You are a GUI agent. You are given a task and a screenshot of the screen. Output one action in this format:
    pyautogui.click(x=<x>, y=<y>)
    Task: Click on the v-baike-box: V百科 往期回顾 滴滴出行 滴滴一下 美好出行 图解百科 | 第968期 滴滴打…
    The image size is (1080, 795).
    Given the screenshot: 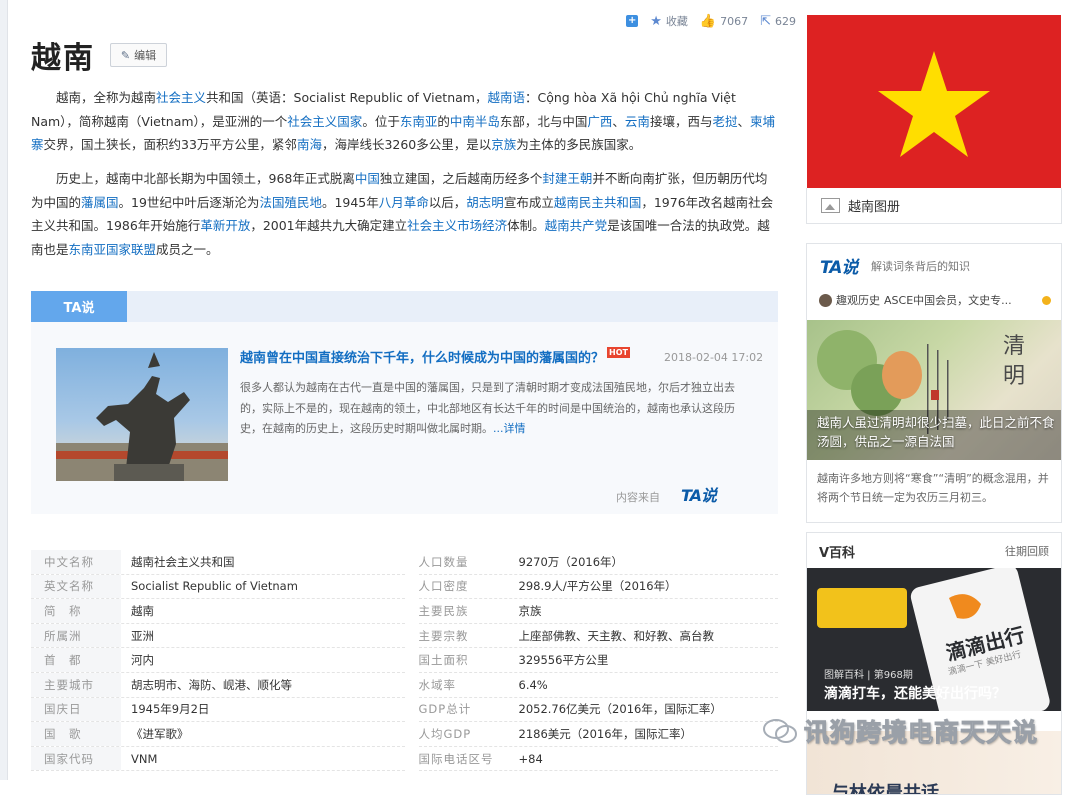 What is the action you would take?
    pyautogui.click(x=934, y=663)
    